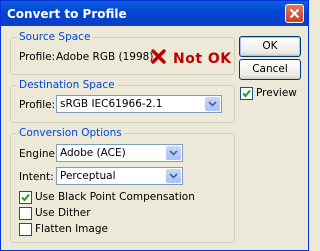 This screenshot has width=320, height=251. What do you see at coordinates (55, 37) in the screenshot?
I see `source-space-legend: Source Space` at bounding box center [55, 37].